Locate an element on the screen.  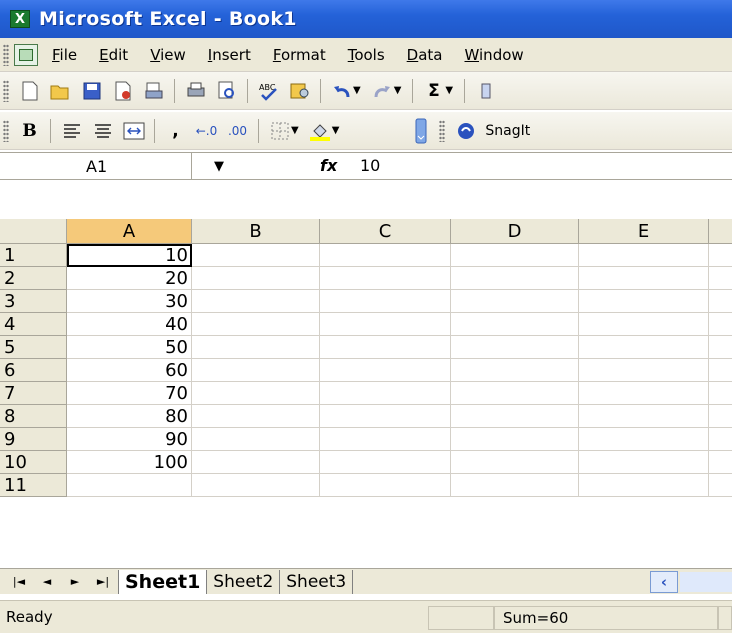
grid-cell: 20 is located at coordinates (129, 278).